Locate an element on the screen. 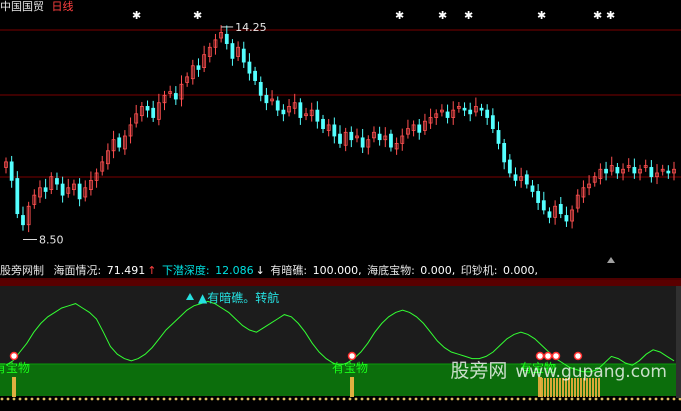  indicator-arrow-1: ↓ is located at coordinates (260, 270).